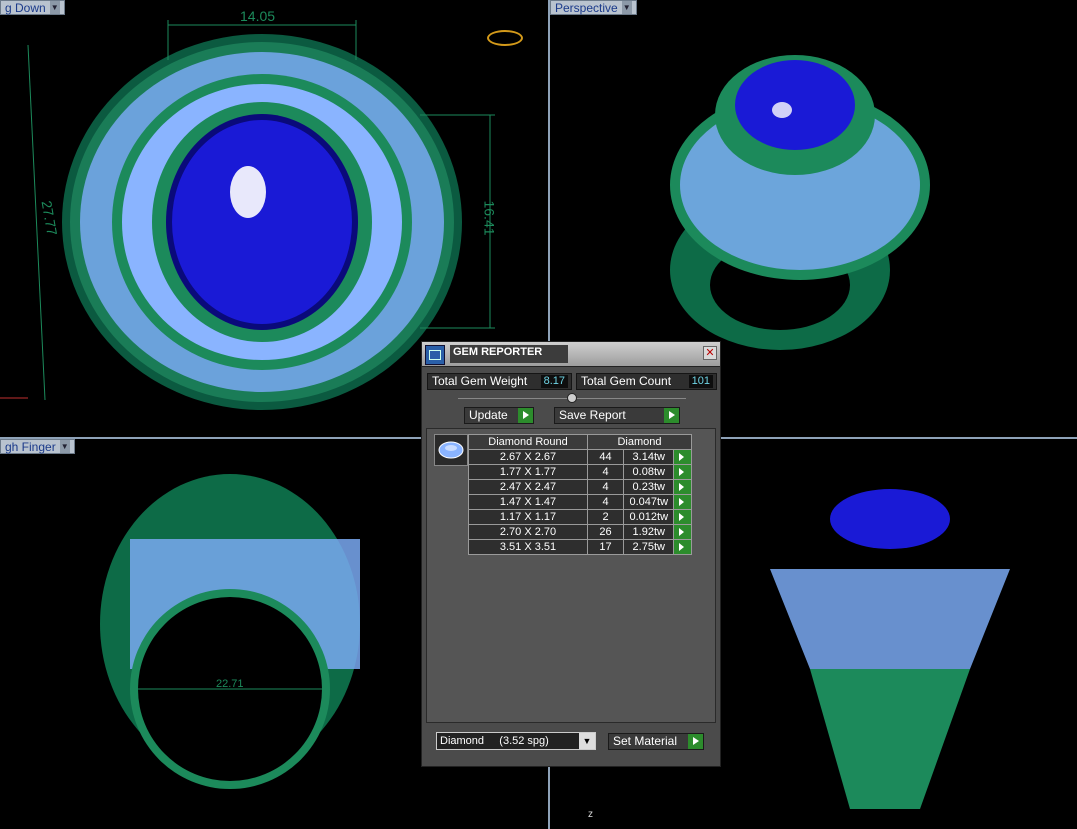 The image size is (1077, 829). I want to click on table-row: 1.47 X 1.47 4 0.047tw, so click(580, 502).